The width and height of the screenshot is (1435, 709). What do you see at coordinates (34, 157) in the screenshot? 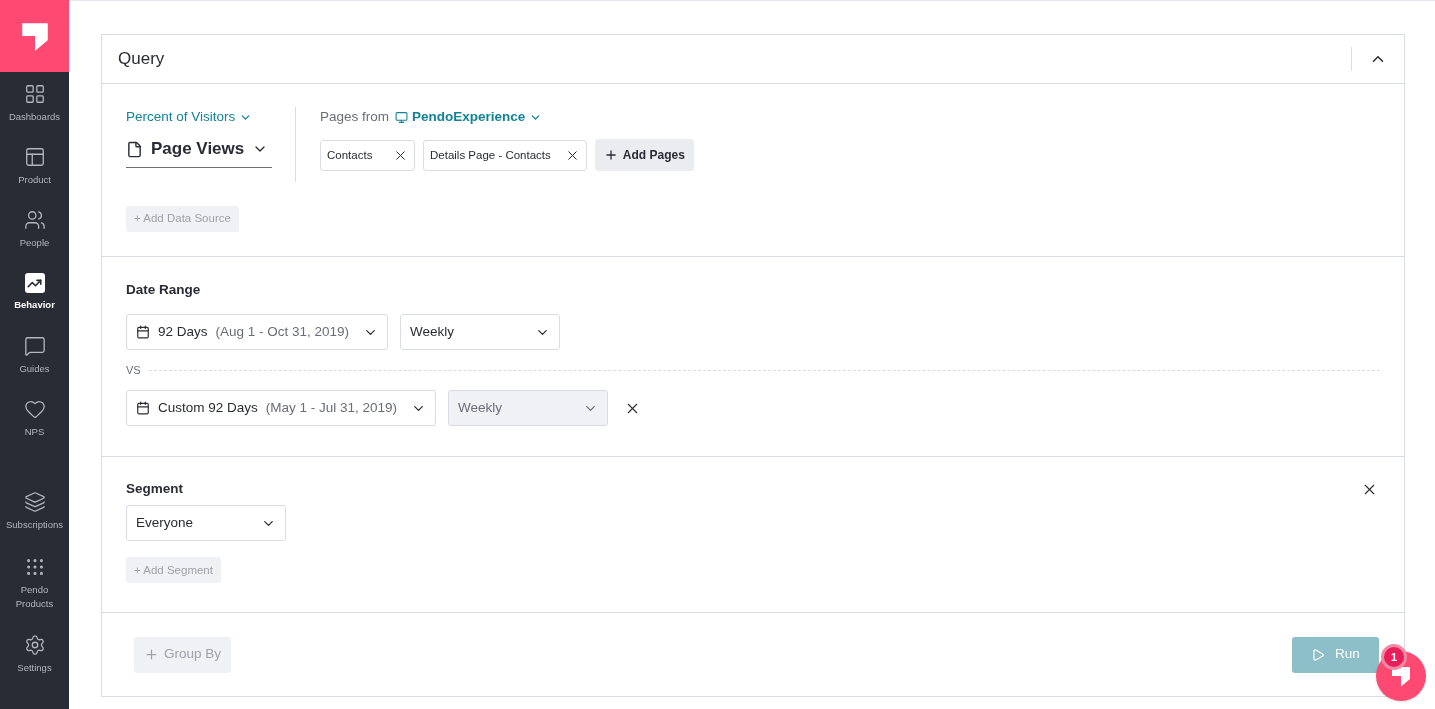
I see `layout-icon` at bounding box center [34, 157].